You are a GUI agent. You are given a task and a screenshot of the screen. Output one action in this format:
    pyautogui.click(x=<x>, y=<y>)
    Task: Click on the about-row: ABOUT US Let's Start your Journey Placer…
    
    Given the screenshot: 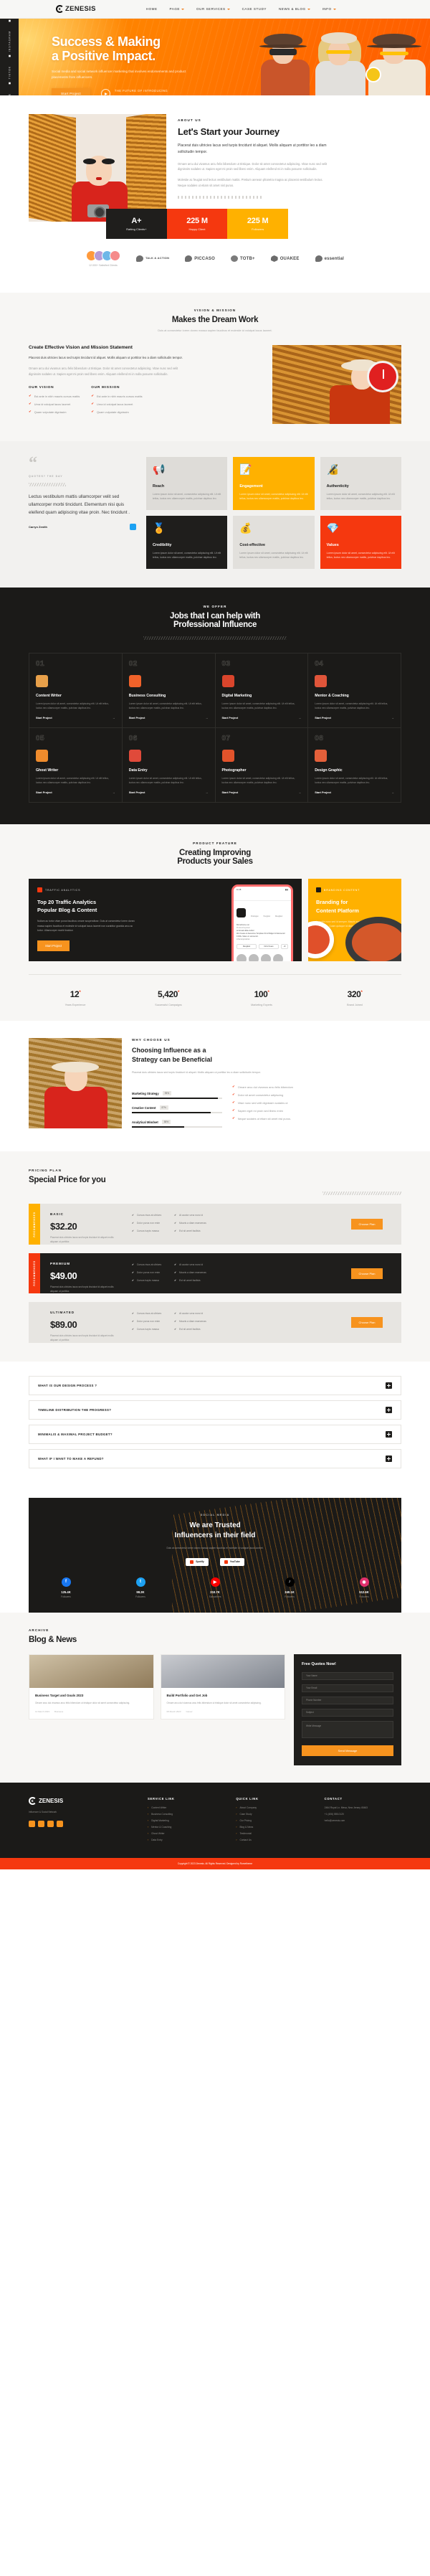 What is the action you would take?
    pyautogui.click(x=215, y=168)
    